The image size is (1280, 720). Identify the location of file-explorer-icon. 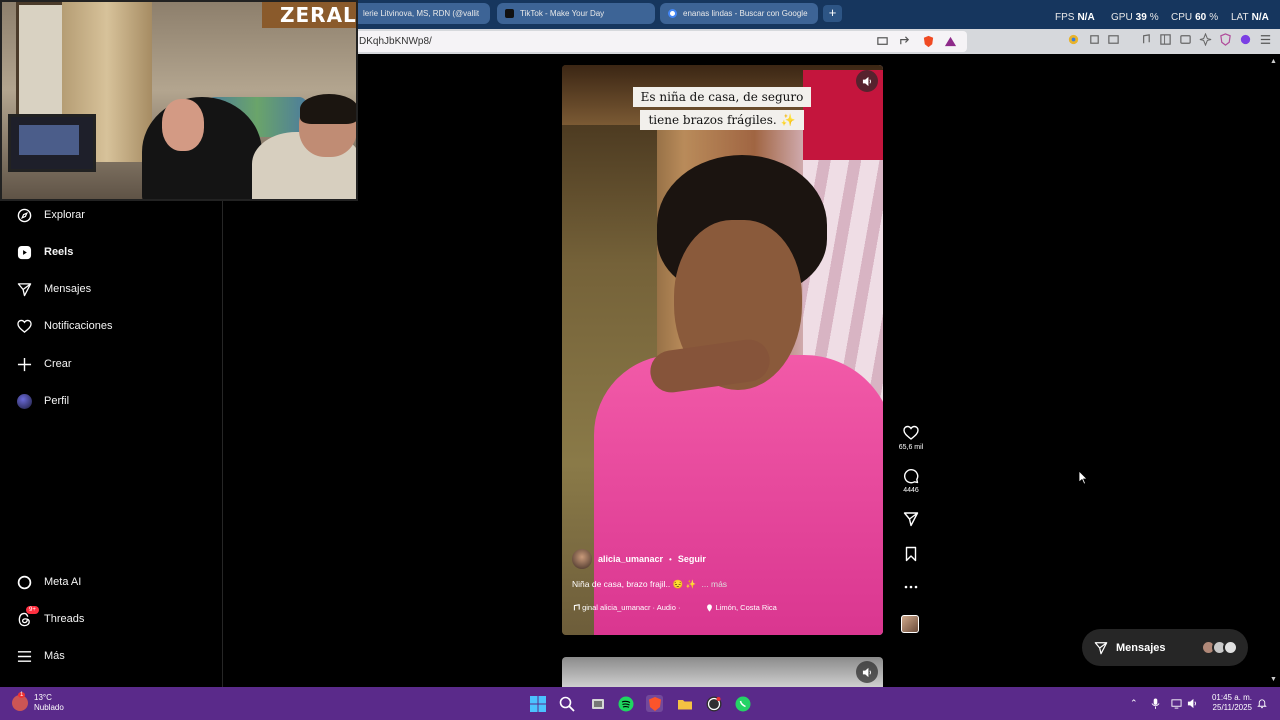
(684, 703).